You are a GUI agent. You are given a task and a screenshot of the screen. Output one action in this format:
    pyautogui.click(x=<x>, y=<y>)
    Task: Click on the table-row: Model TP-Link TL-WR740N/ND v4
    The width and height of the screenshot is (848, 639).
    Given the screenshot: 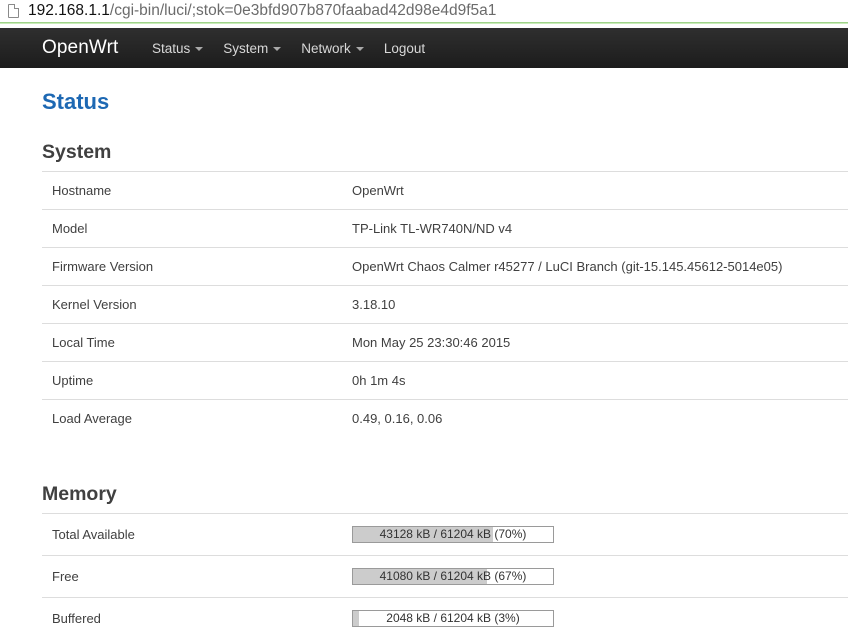 What is the action you would take?
    pyautogui.click(x=445, y=228)
    